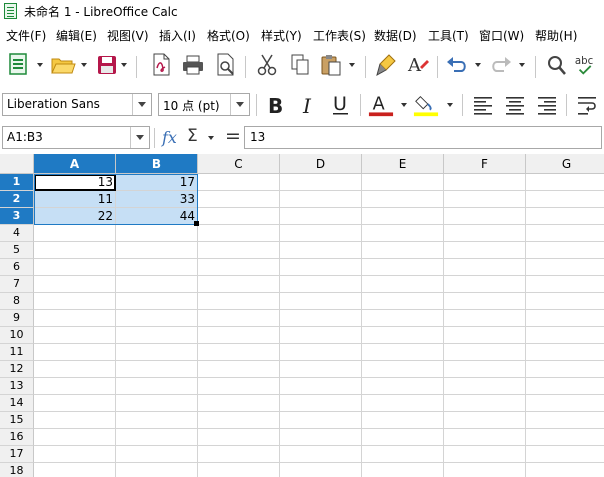 The image size is (604, 477). What do you see at coordinates (239, 403) in the screenshot?
I see `cell-c14` at bounding box center [239, 403].